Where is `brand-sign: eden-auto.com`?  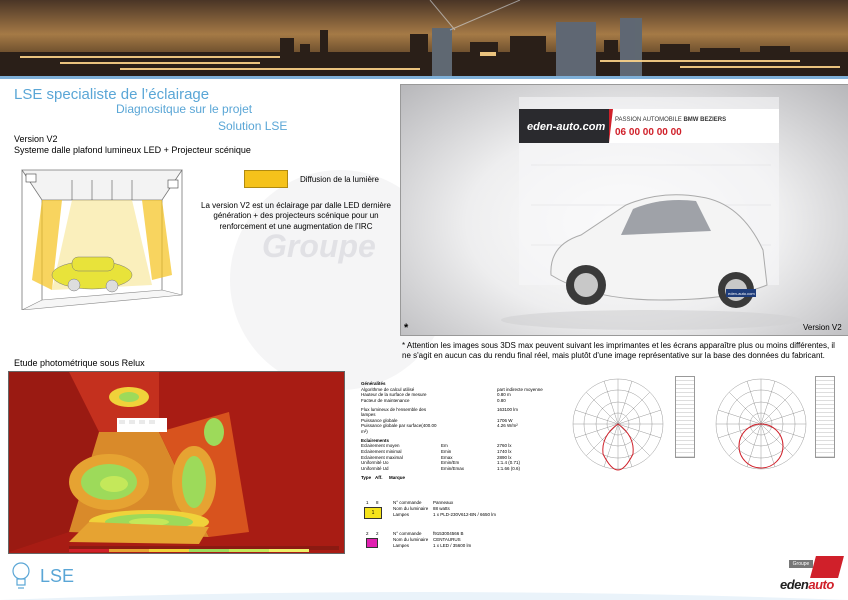
brand-sign: eden-auto.com is located at coordinates (566, 127).